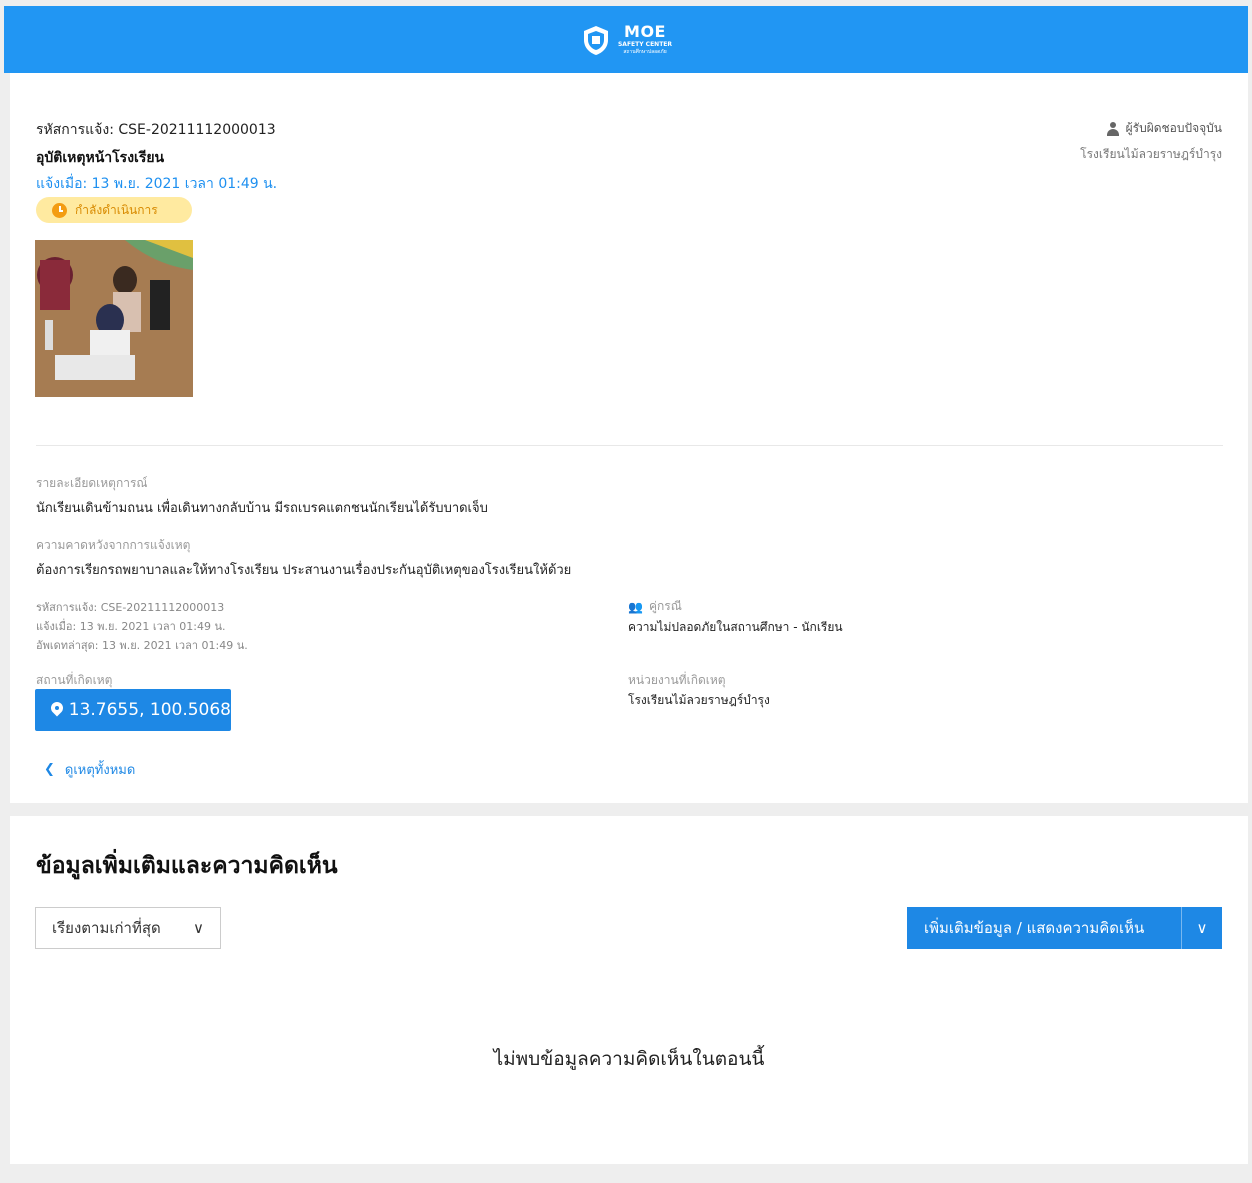  Describe the element at coordinates (142, 645) in the screenshot. I see `meta-updated: อัพเดทล่าสุด: 13 พ.ย. 2021 เวลา 01:49 น.` at that location.